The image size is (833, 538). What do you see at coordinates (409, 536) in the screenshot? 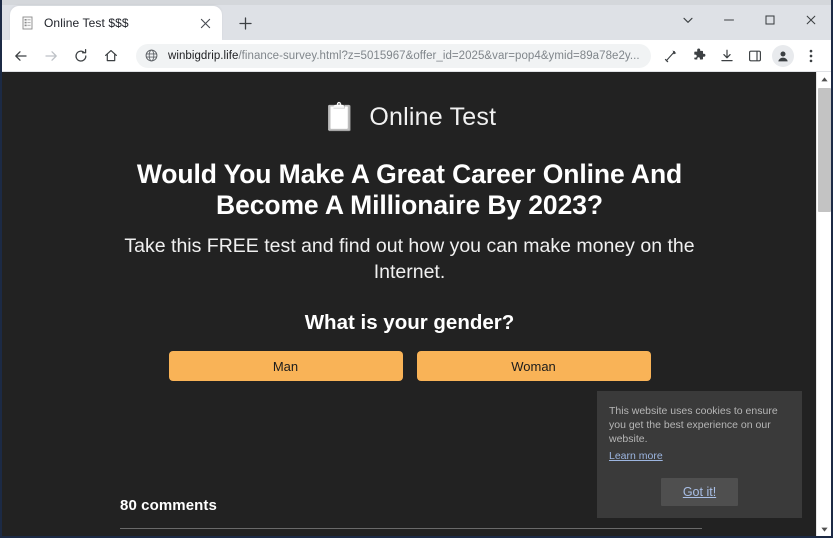
I see `horizontal-scrollbar-area` at bounding box center [409, 536].